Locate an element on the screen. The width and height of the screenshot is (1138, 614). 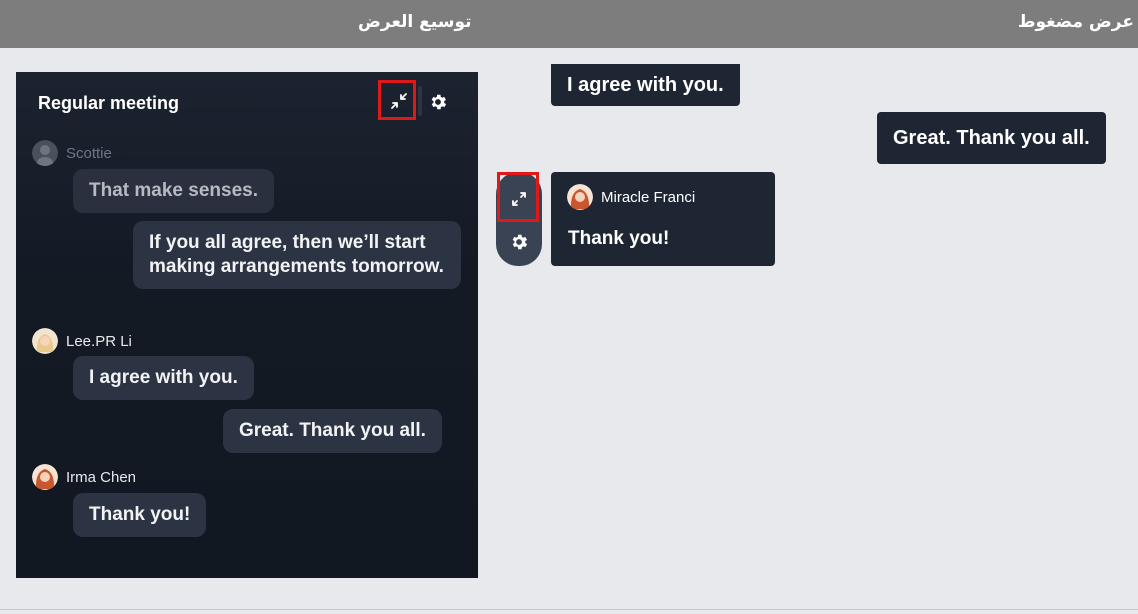
sender-row: Lee.PR Li is located at coordinates (82, 341).